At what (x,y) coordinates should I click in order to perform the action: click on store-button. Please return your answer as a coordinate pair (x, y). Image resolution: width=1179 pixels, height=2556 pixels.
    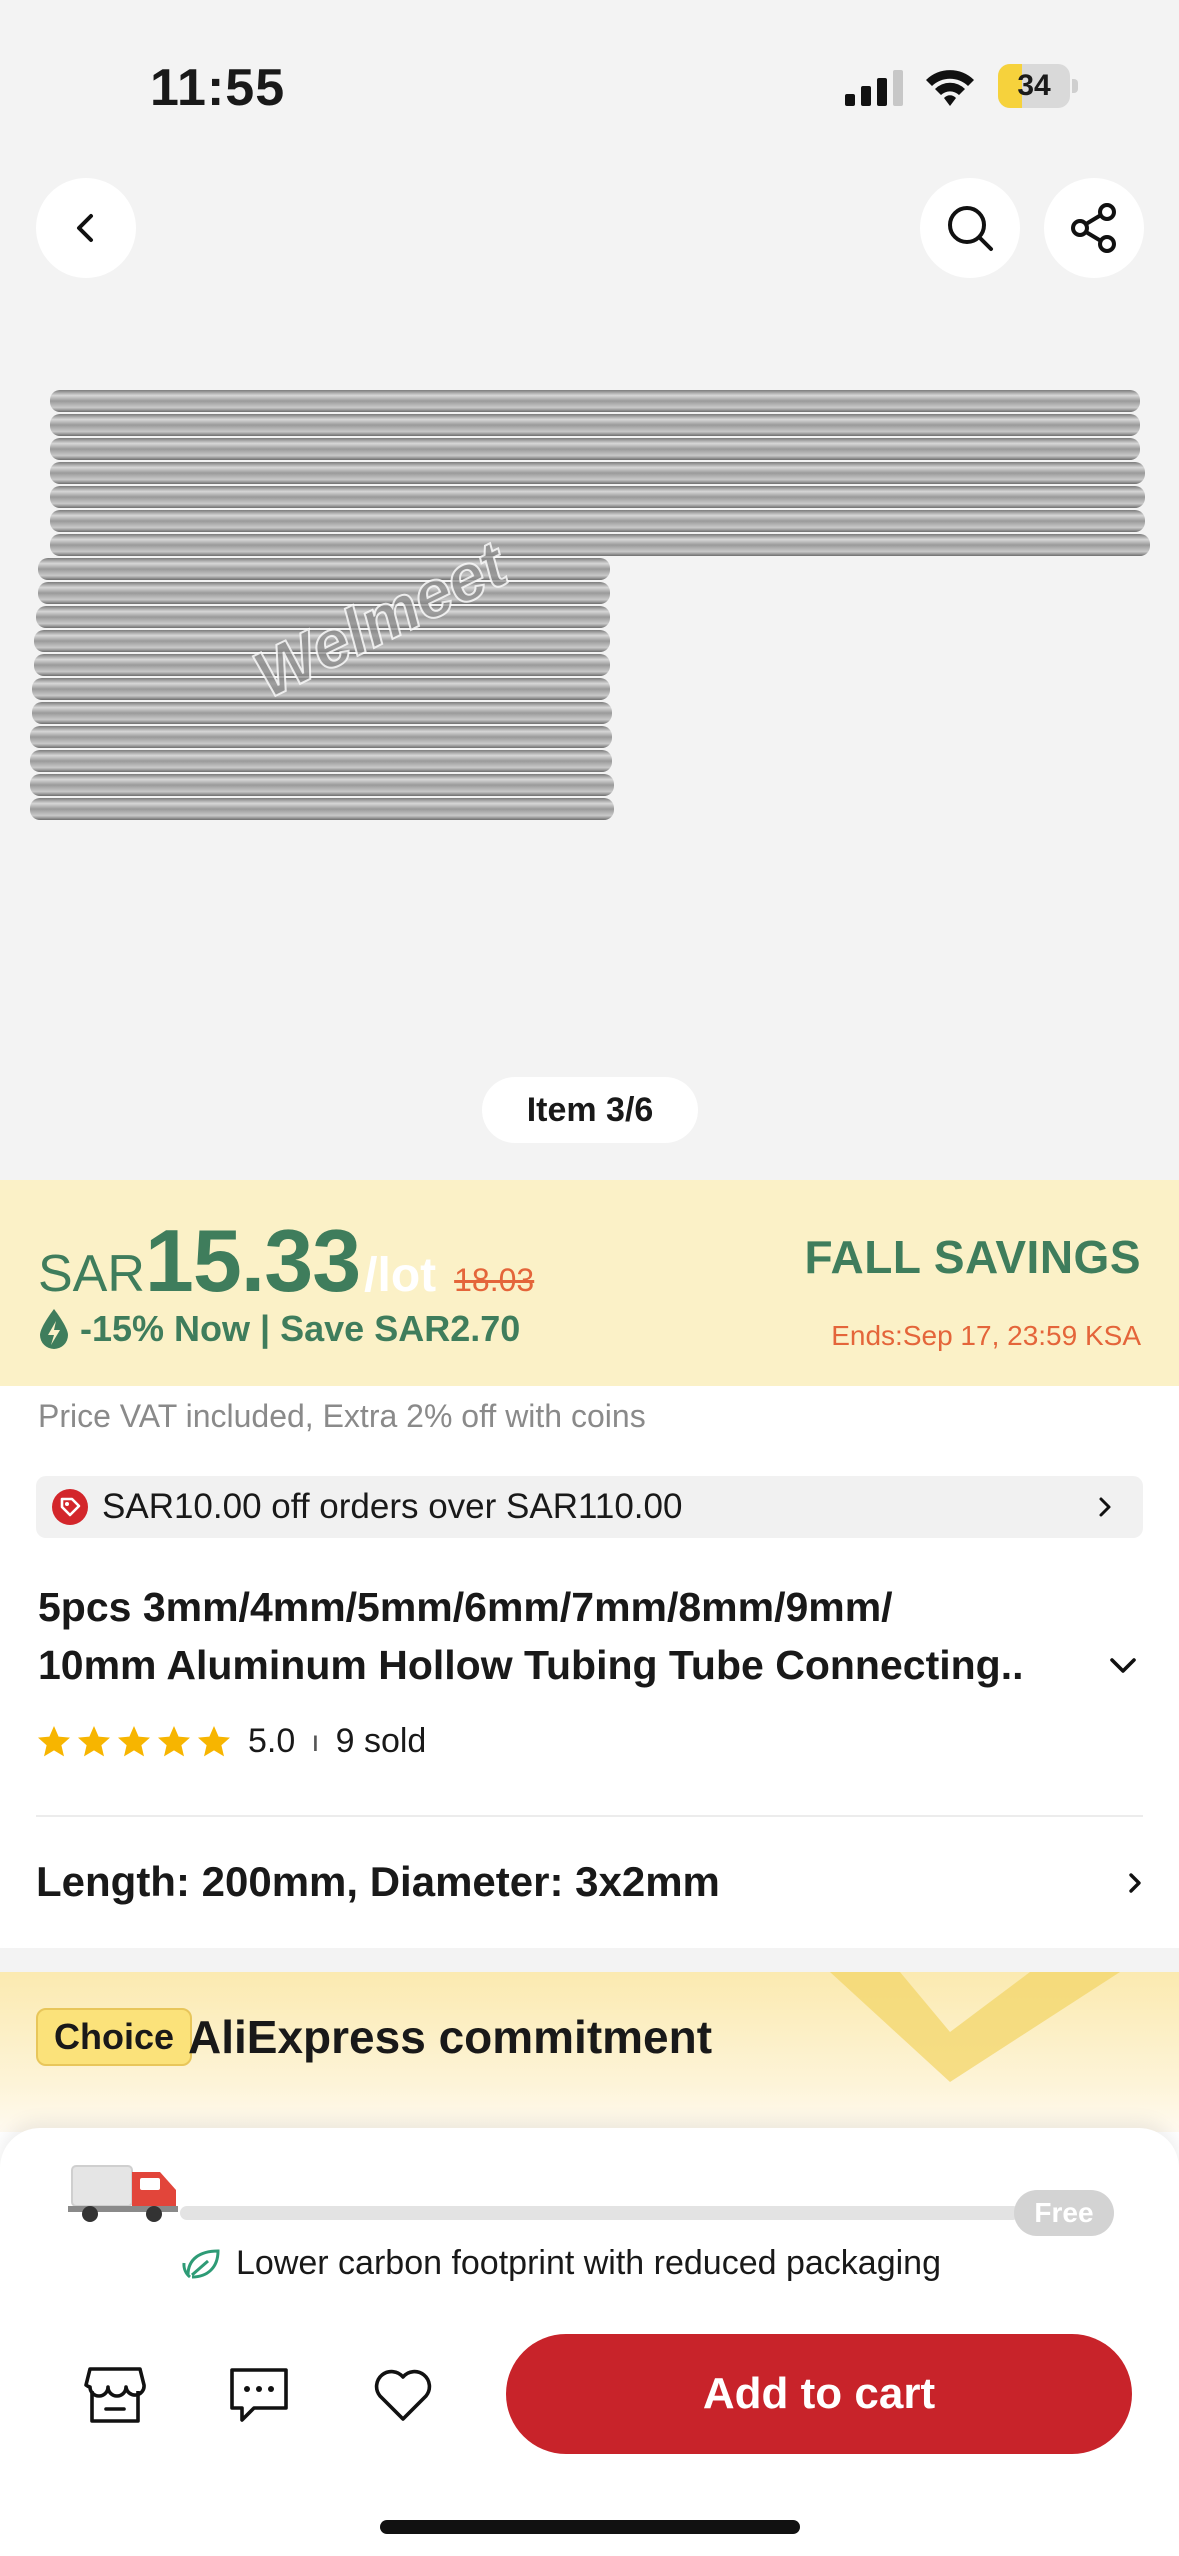
    Looking at the image, I should click on (115, 2395).